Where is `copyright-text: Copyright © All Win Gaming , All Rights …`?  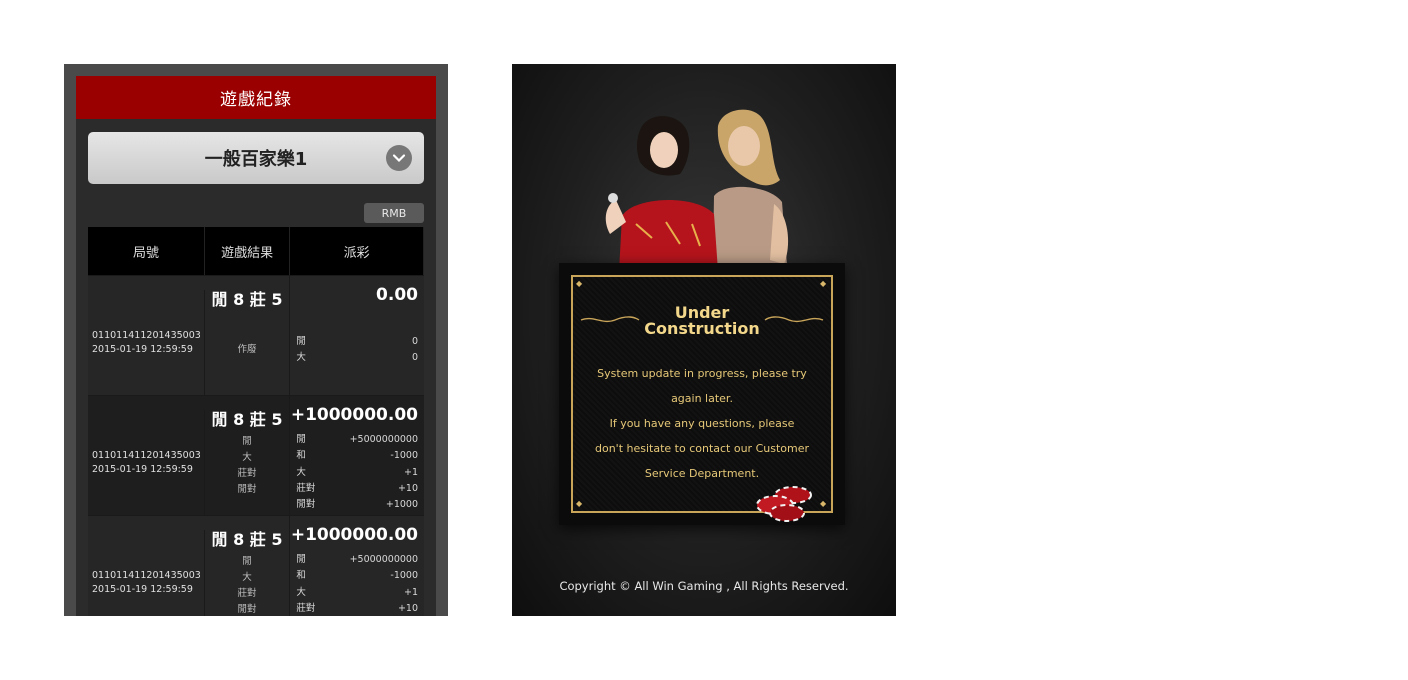
copyright-text: Copyright © All Win Gaming , All Rights … is located at coordinates (704, 586).